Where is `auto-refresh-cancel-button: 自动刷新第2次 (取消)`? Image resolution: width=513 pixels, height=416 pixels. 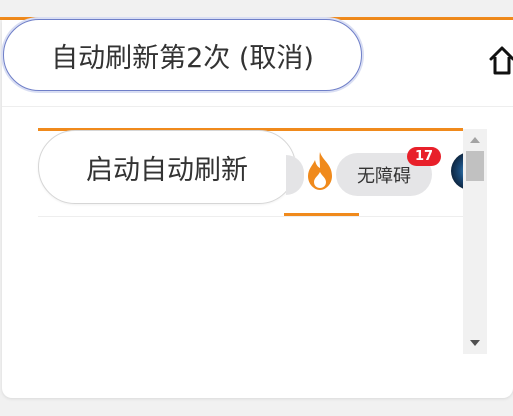 auto-refresh-cancel-button: 自动刷新第2次 (取消) is located at coordinates (182, 55).